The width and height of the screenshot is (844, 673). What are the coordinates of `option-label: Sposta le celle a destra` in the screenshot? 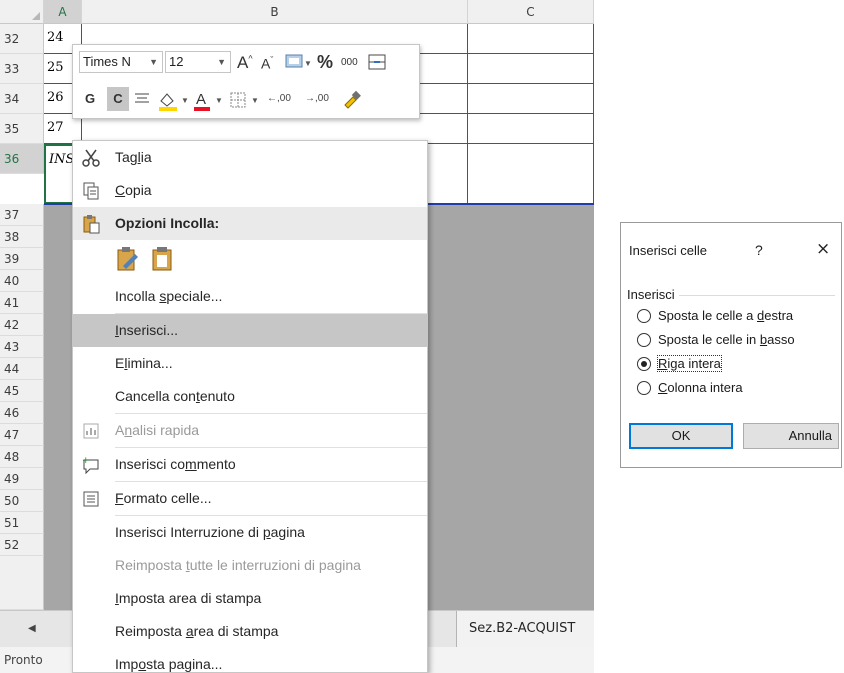 It's located at (726, 315).